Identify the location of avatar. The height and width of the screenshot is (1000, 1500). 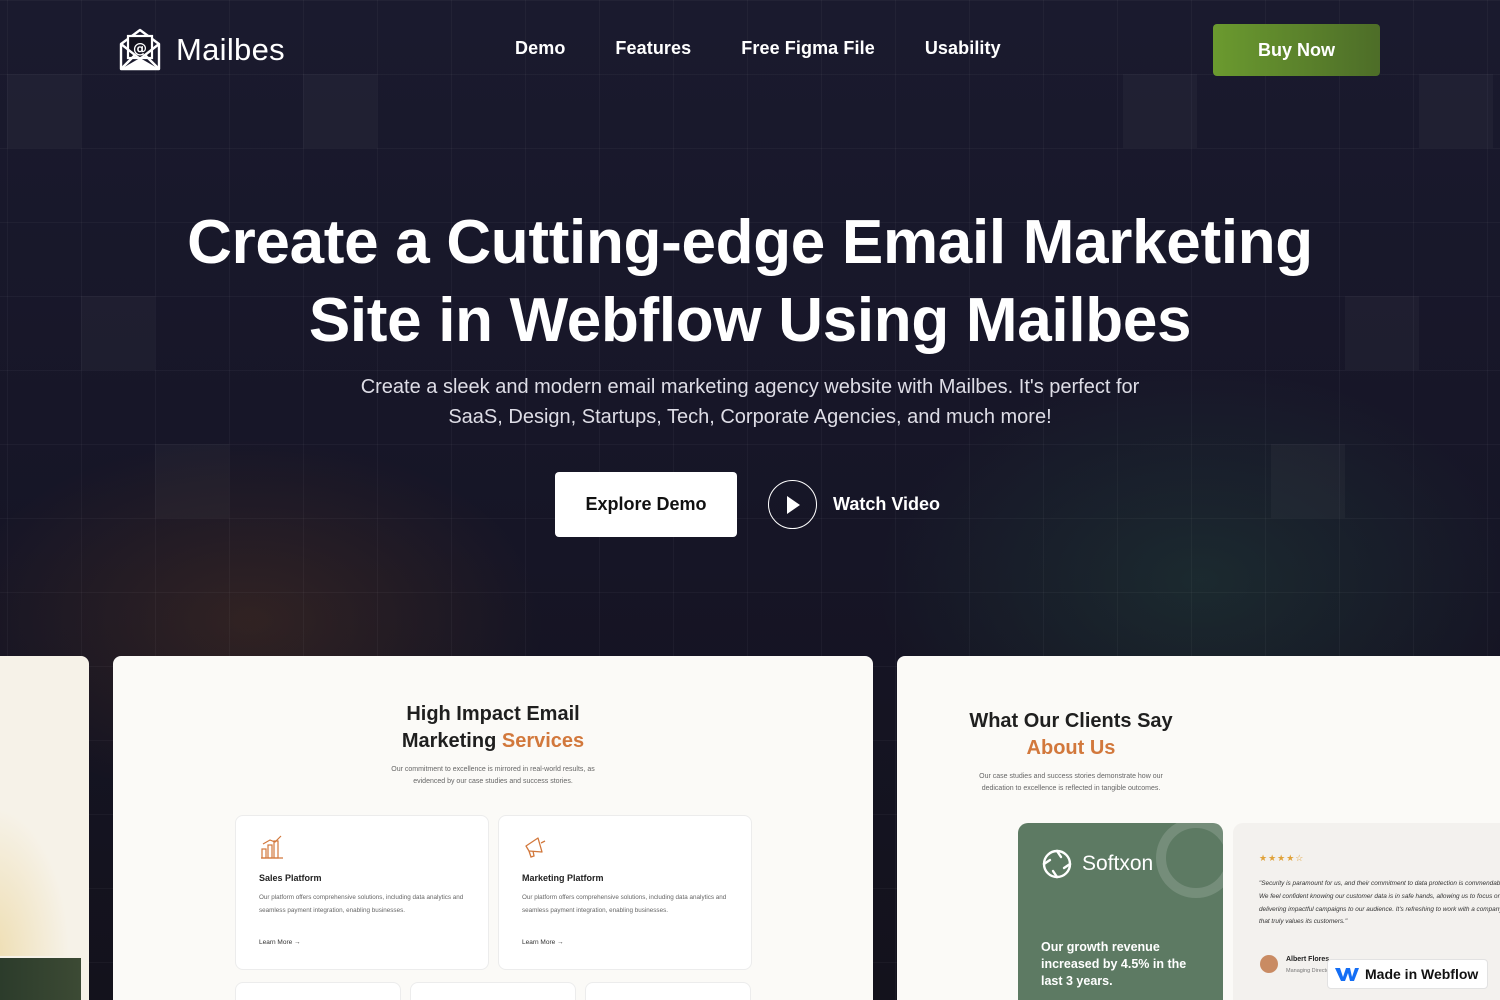
(1269, 964).